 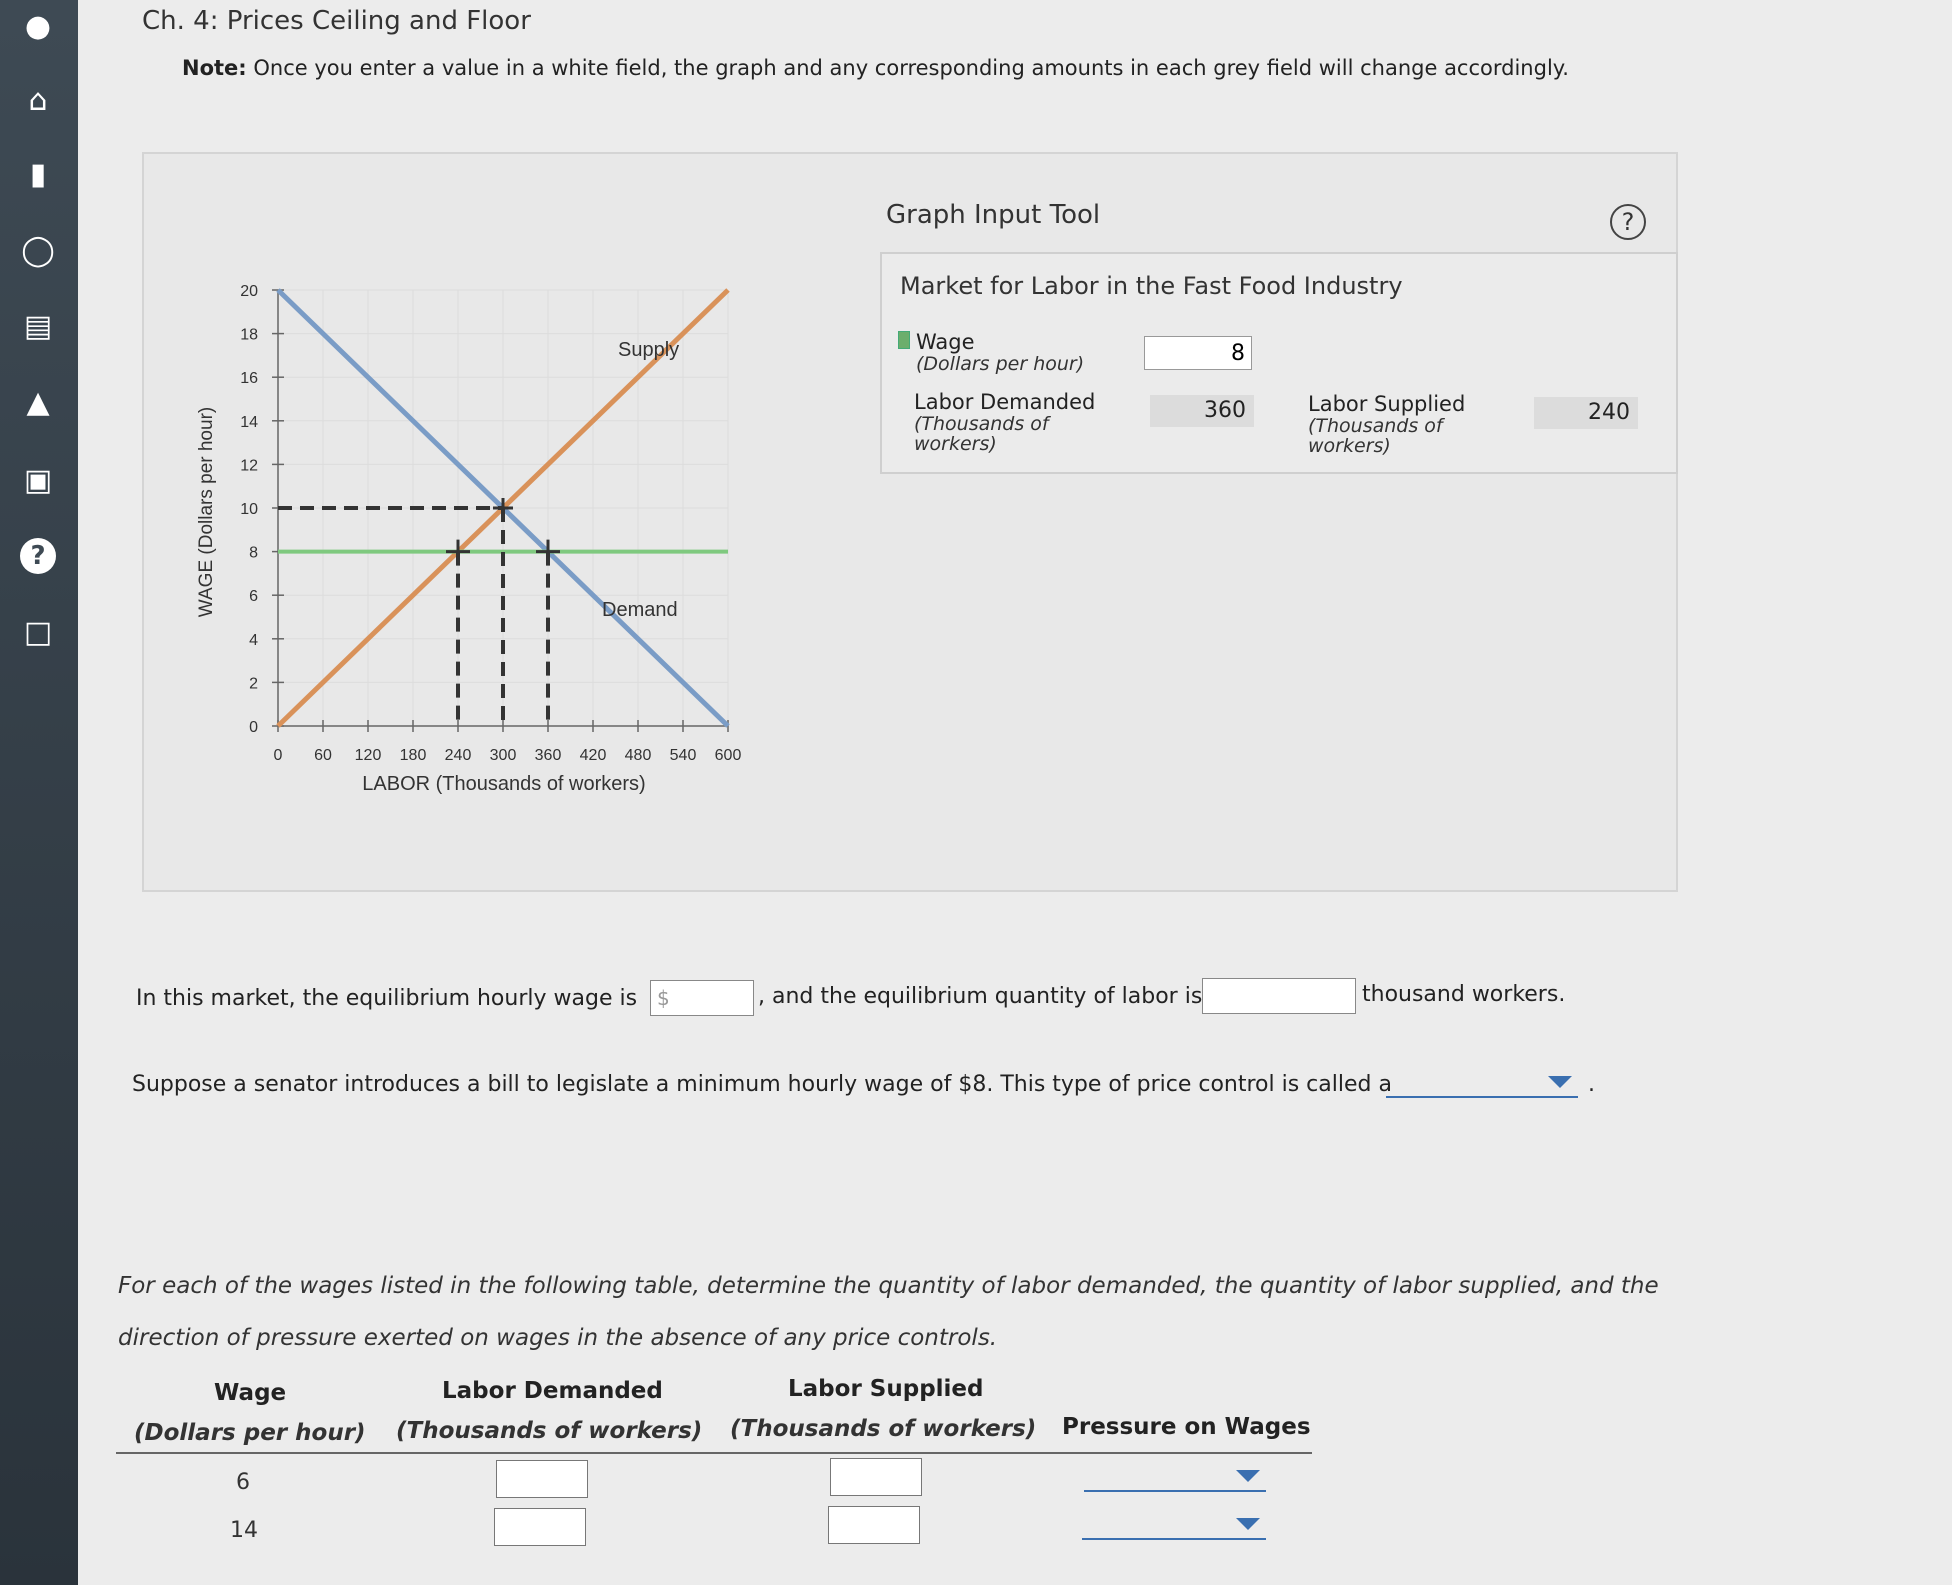 I want to click on th-wage: Wage, so click(x=250, y=1393).